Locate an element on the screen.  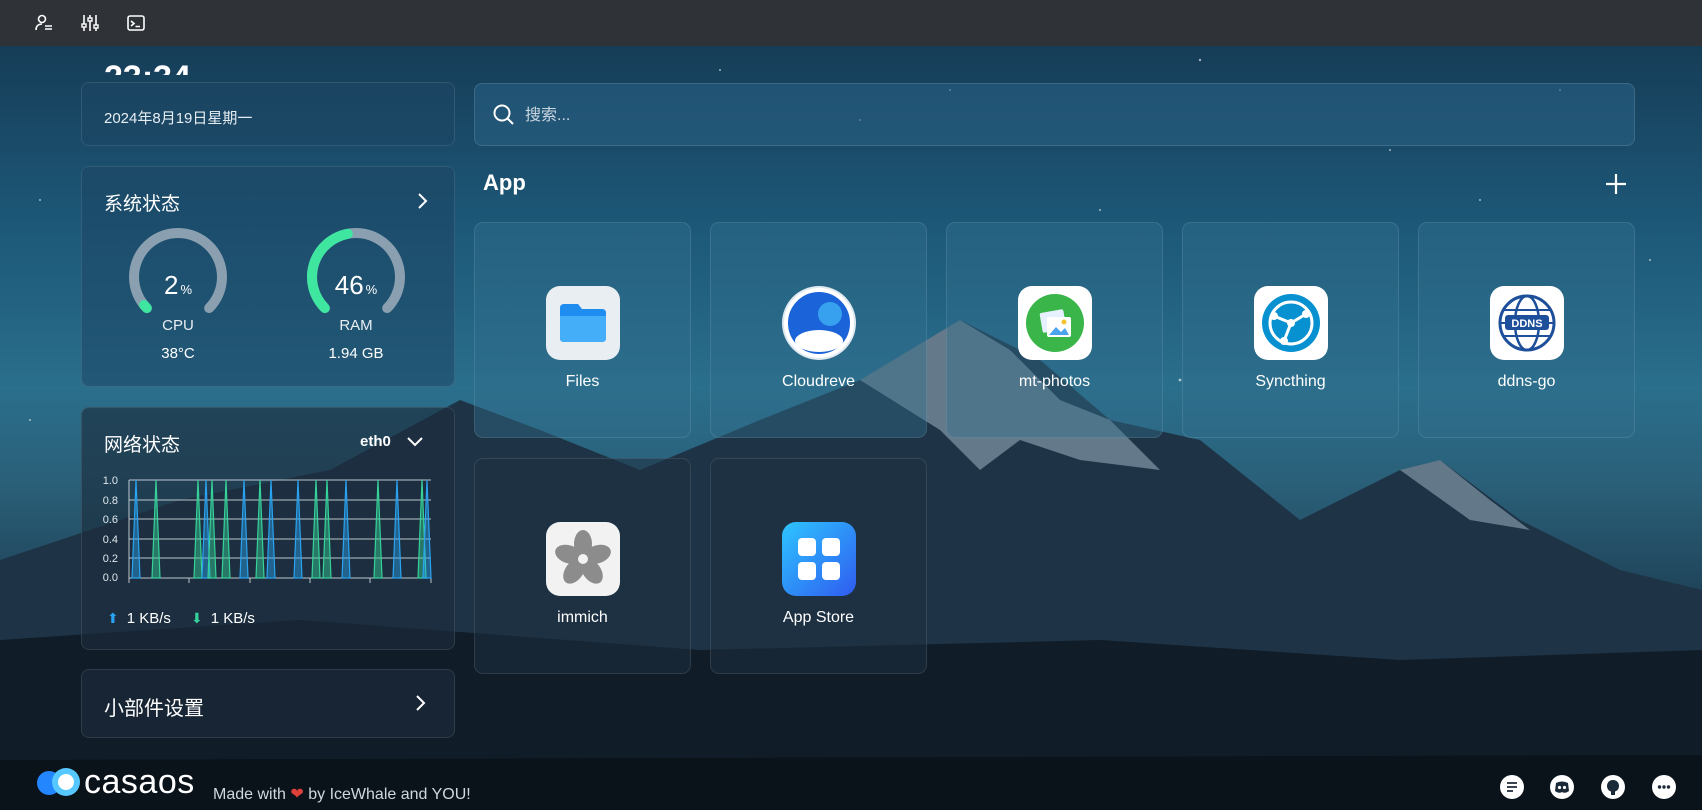
app-label: immich is located at coordinates (582, 617).